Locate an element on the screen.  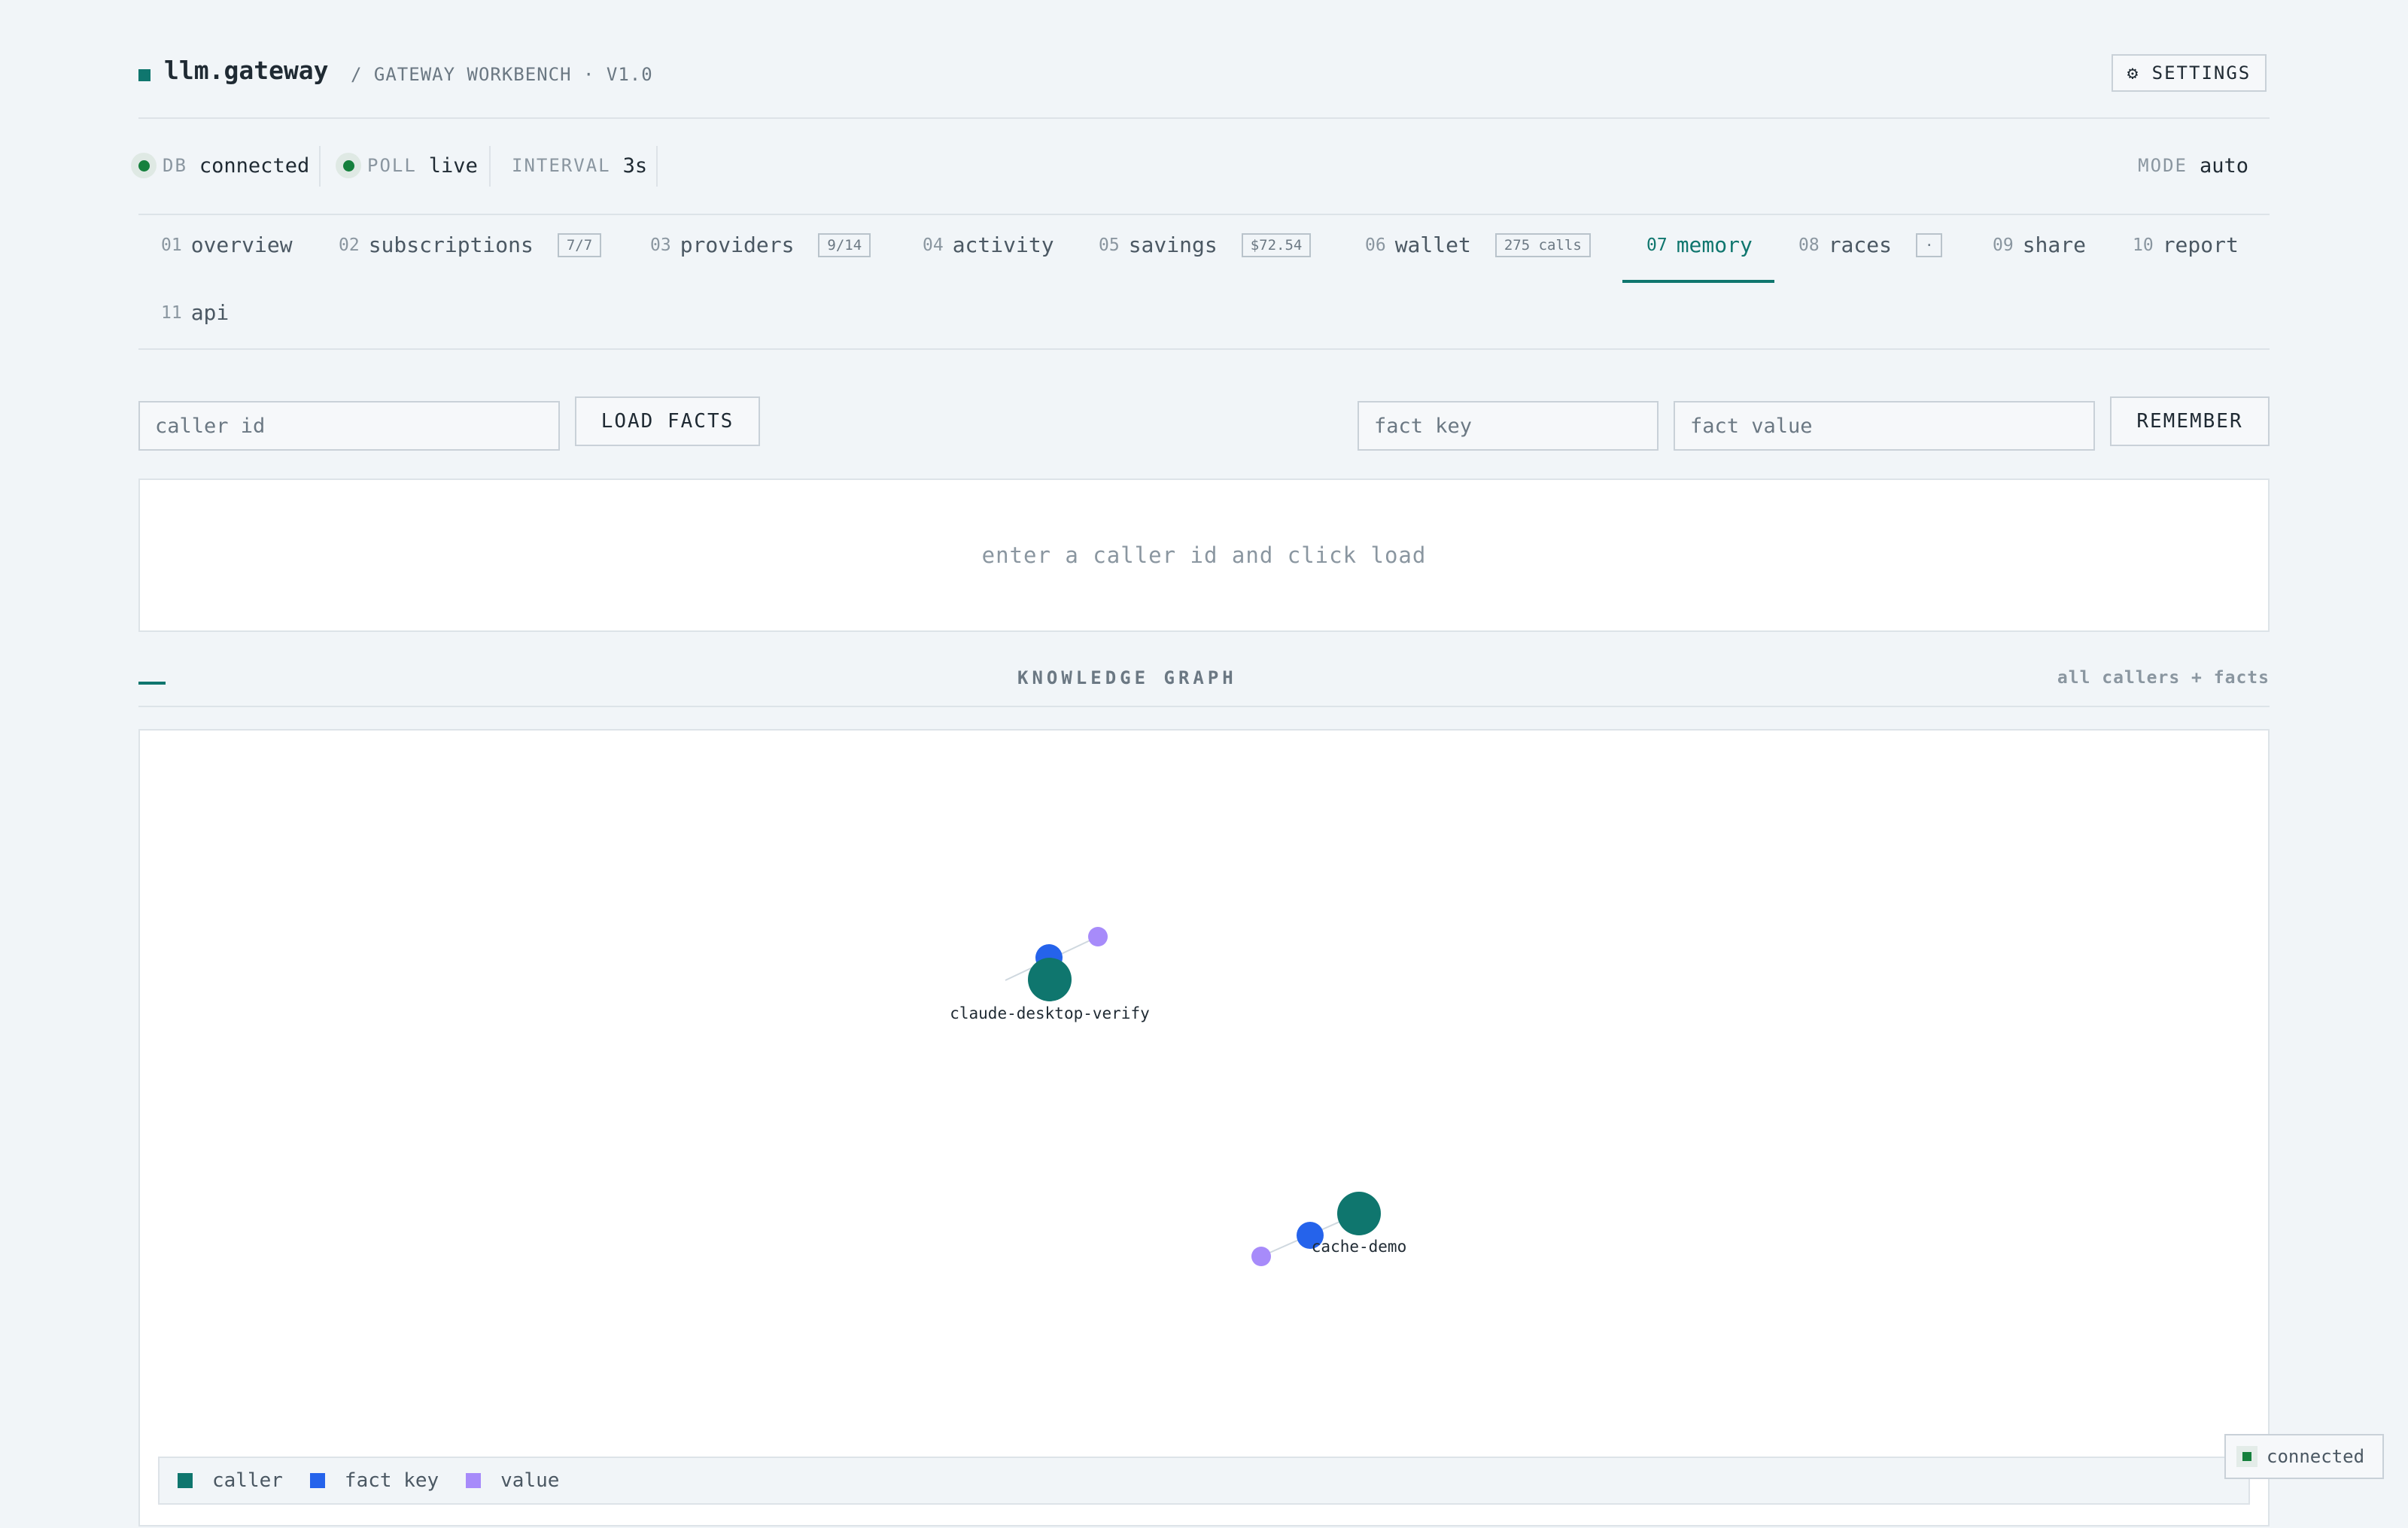
fact-value-input is located at coordinates (1884, 426).